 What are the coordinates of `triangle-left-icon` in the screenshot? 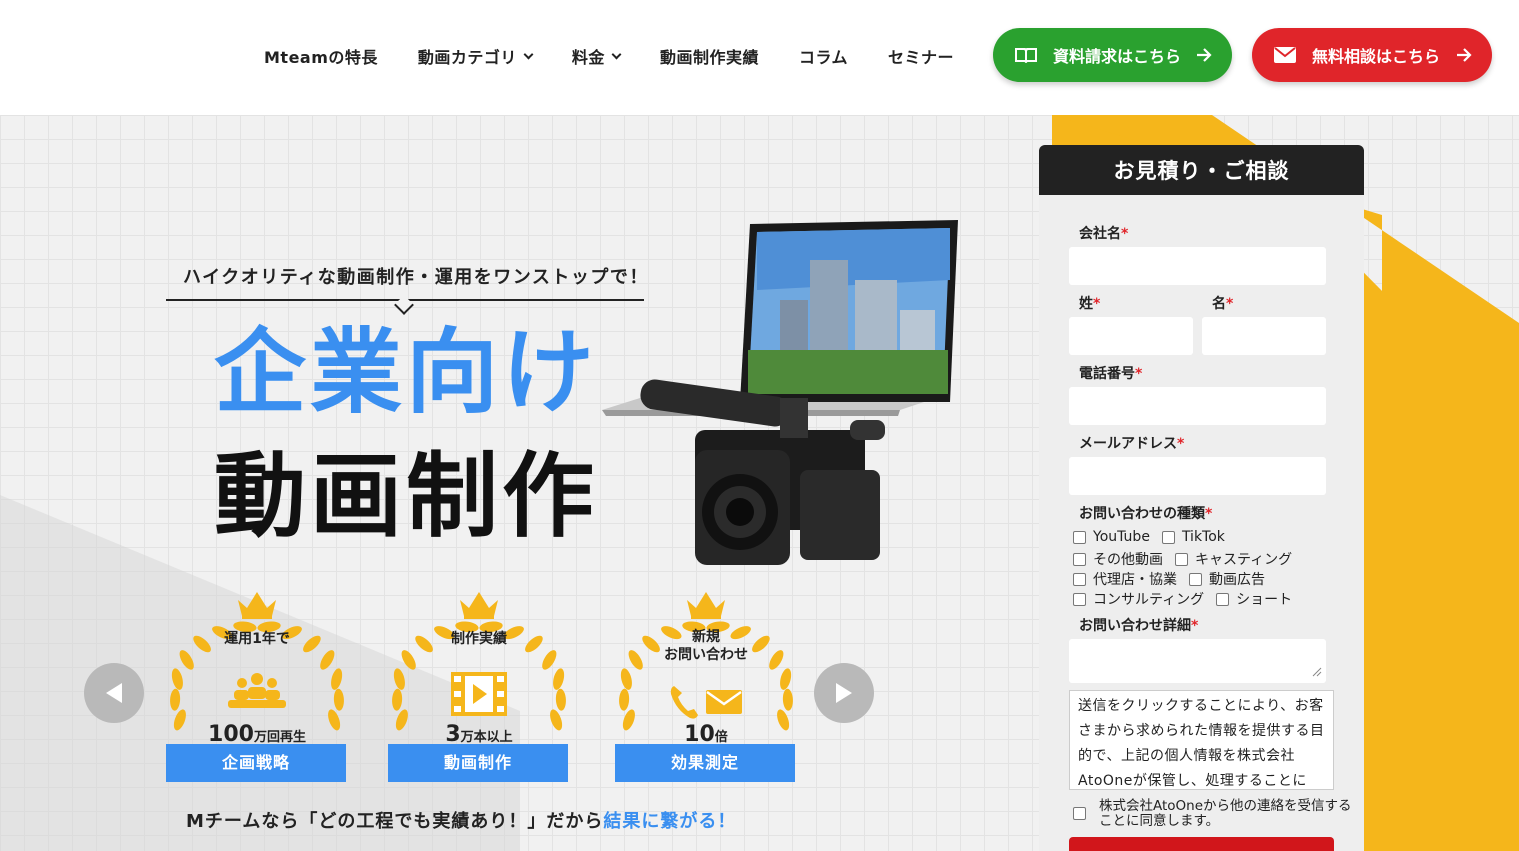 It's located at (114, 693).